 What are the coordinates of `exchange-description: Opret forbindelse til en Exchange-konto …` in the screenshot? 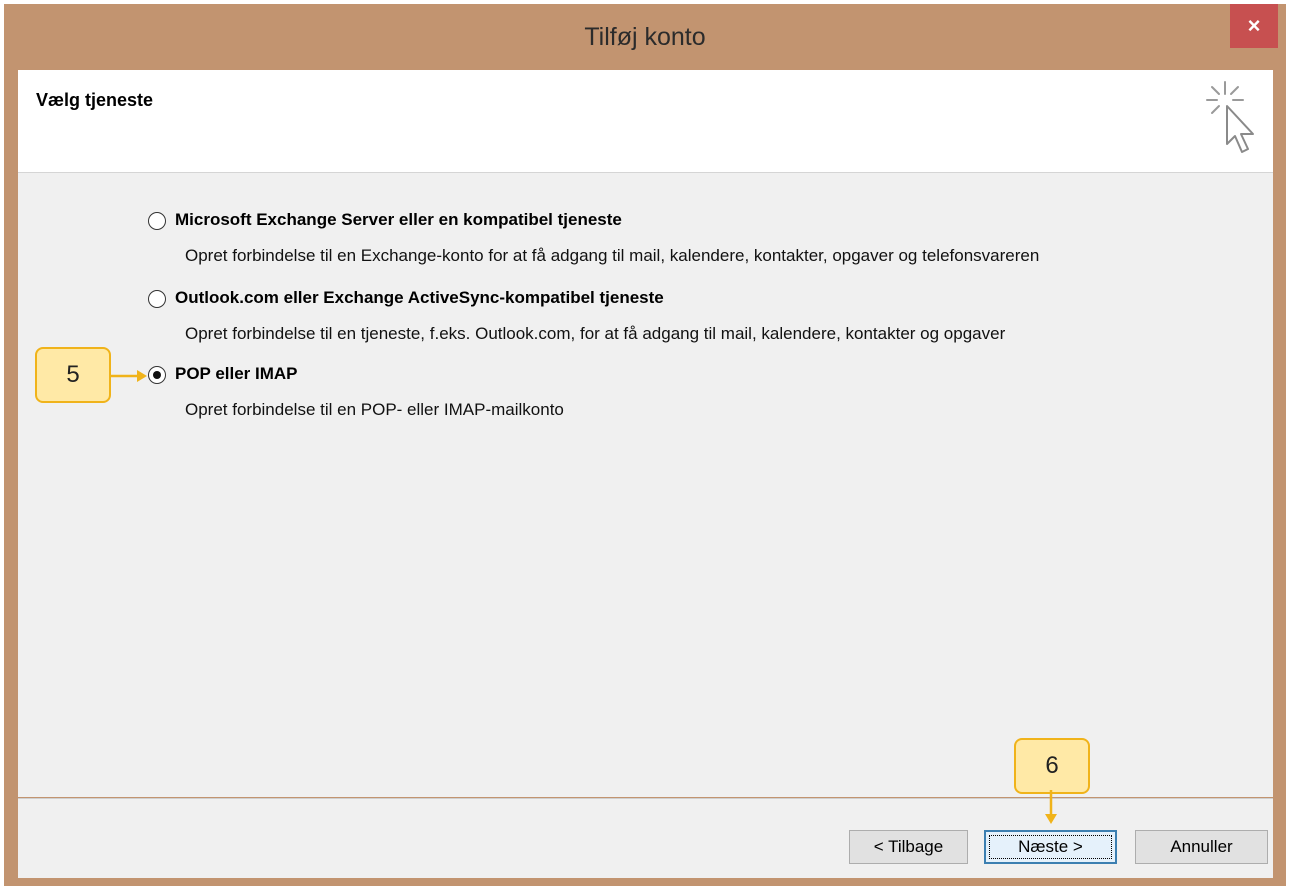 It's located at (612, 255).